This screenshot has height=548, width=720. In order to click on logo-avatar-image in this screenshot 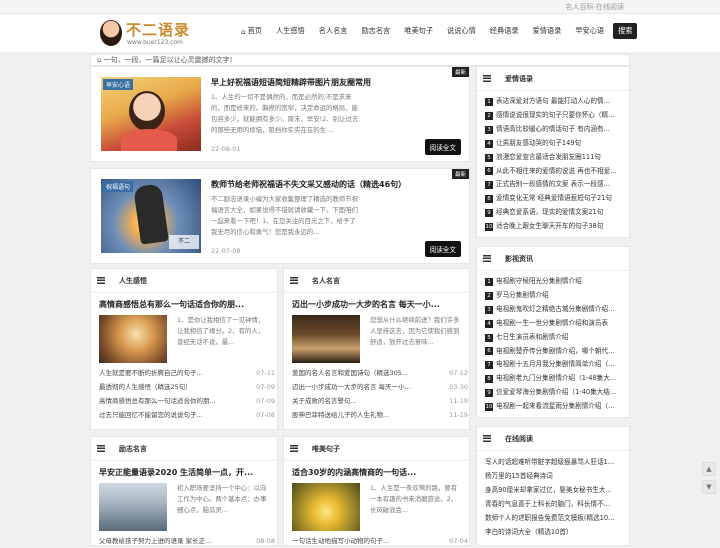, I will do `click(111, 33)`.